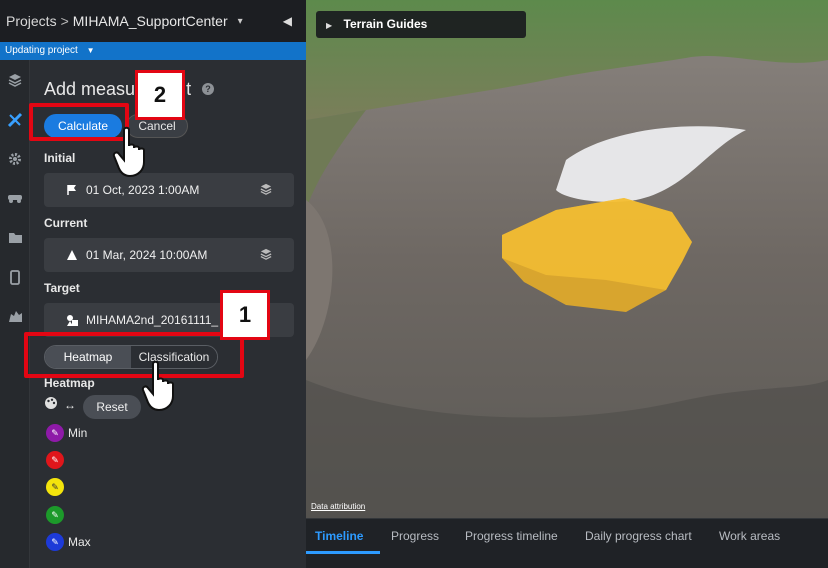 This screenshot has width=828, height=568. I want to click on project-name: MIHAMA_SupportCenter, so click(150, 21).